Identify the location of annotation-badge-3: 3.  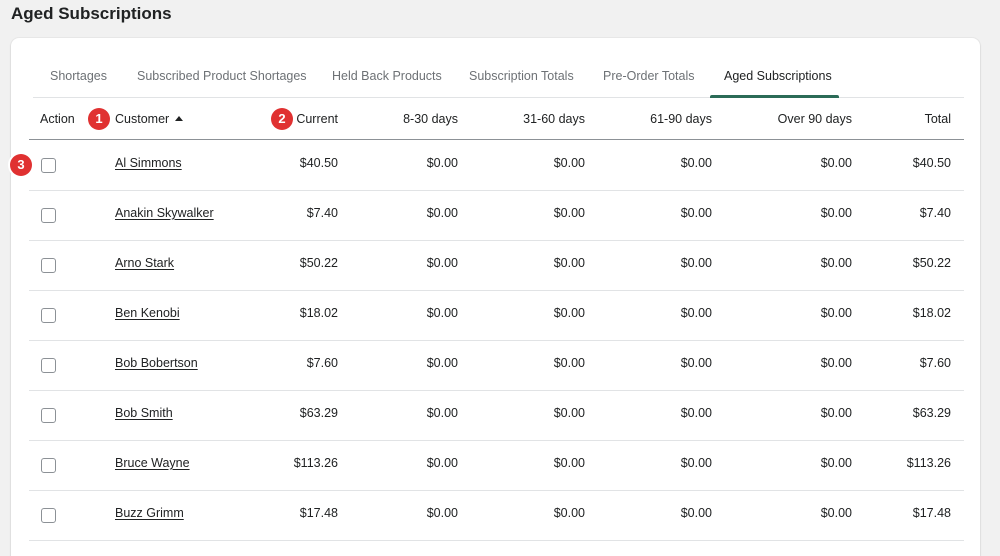
(21, 165).